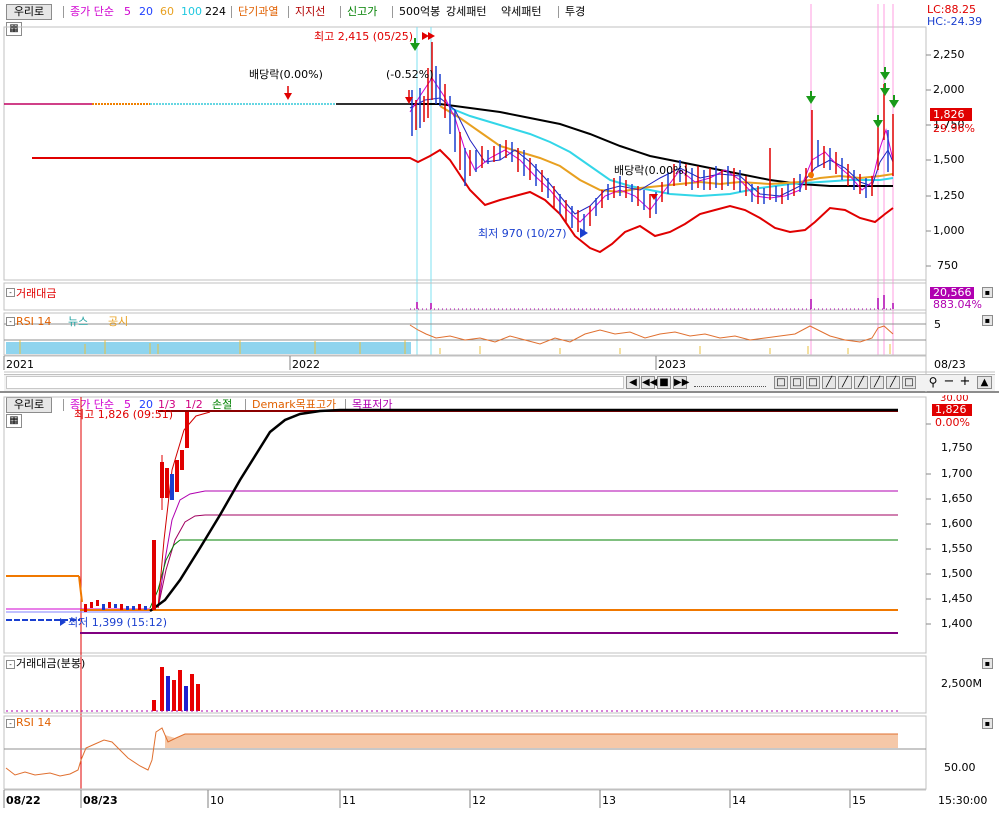 The height and width of the screenshot is (813, 999). Describe the element at coordinates (957, 598) in the screenshot. I see `axis-tick: 1,450` at that location.